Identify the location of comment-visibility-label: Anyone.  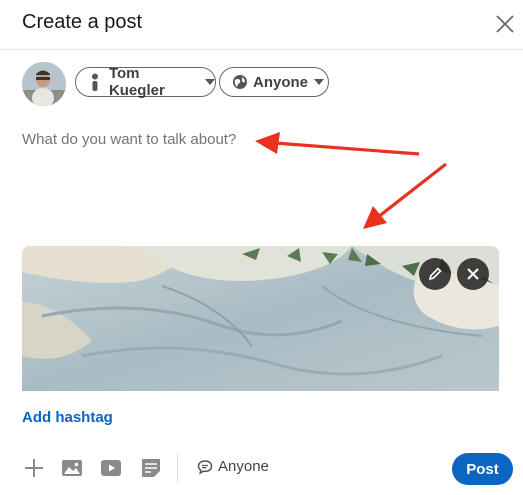
(243, 466).